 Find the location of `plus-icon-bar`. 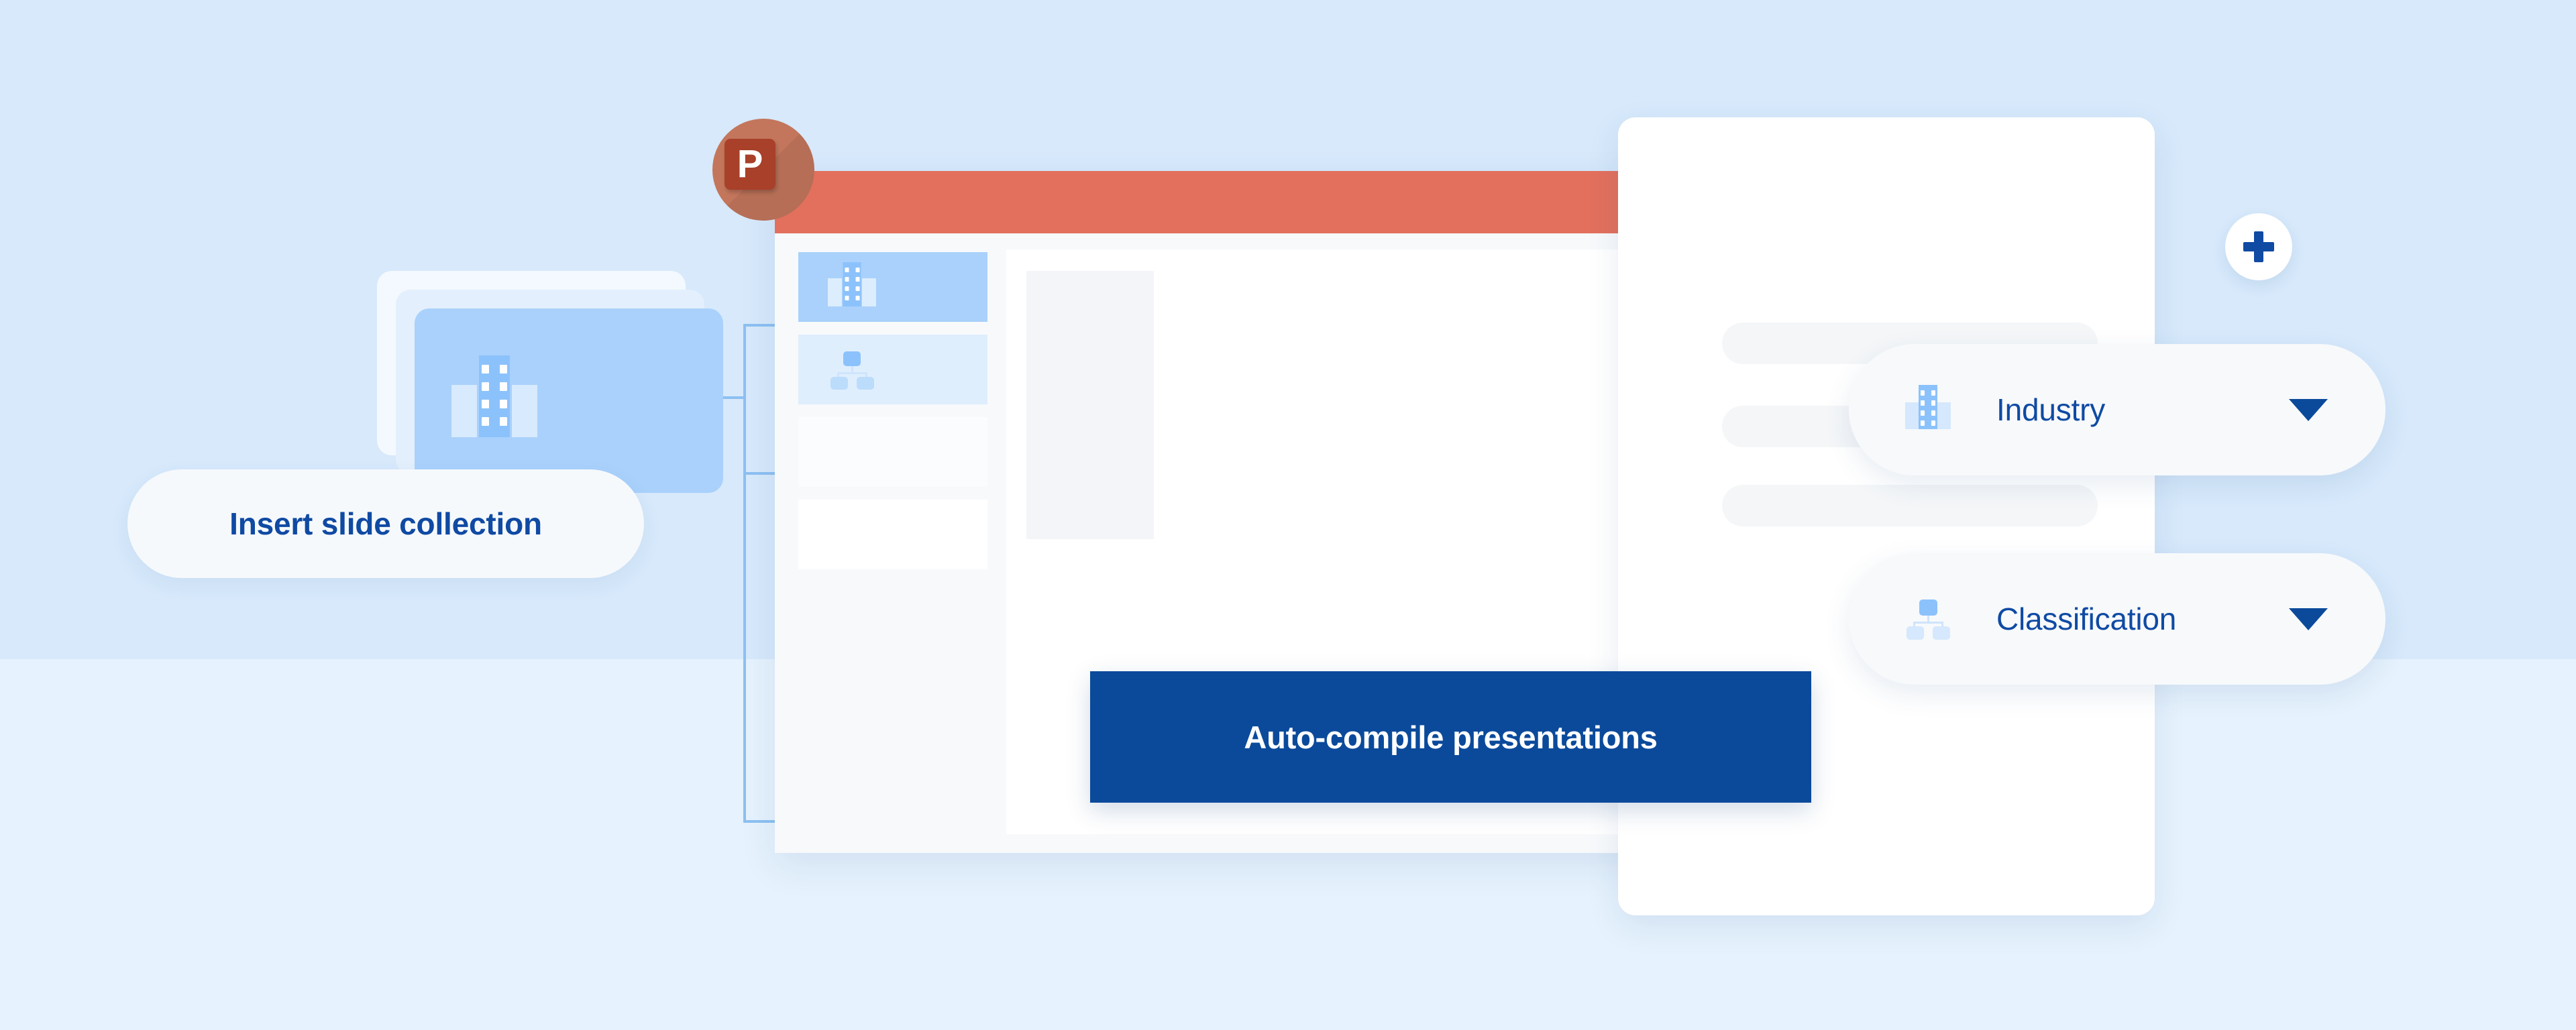

plus-icon-bar is located at coordinates (2258, 246).